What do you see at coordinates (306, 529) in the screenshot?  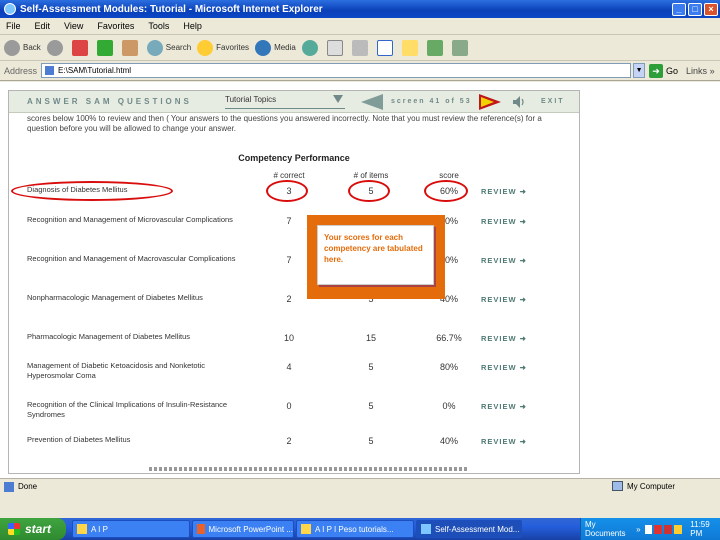 I see `folder-icon` at bounding box center [306, 529].